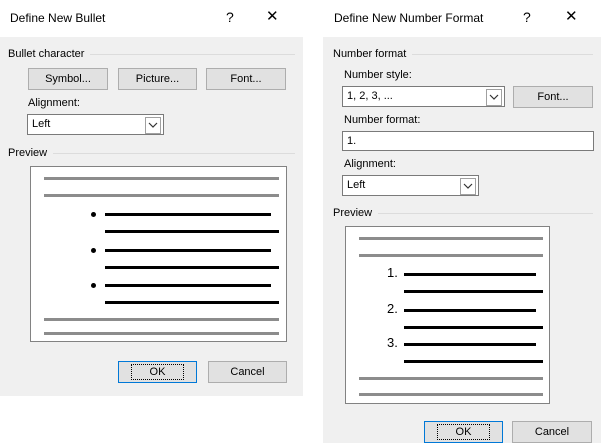 This screenshot has width=601, height=443. I want to click on number-format-label: Number format:, so click(382, 120).